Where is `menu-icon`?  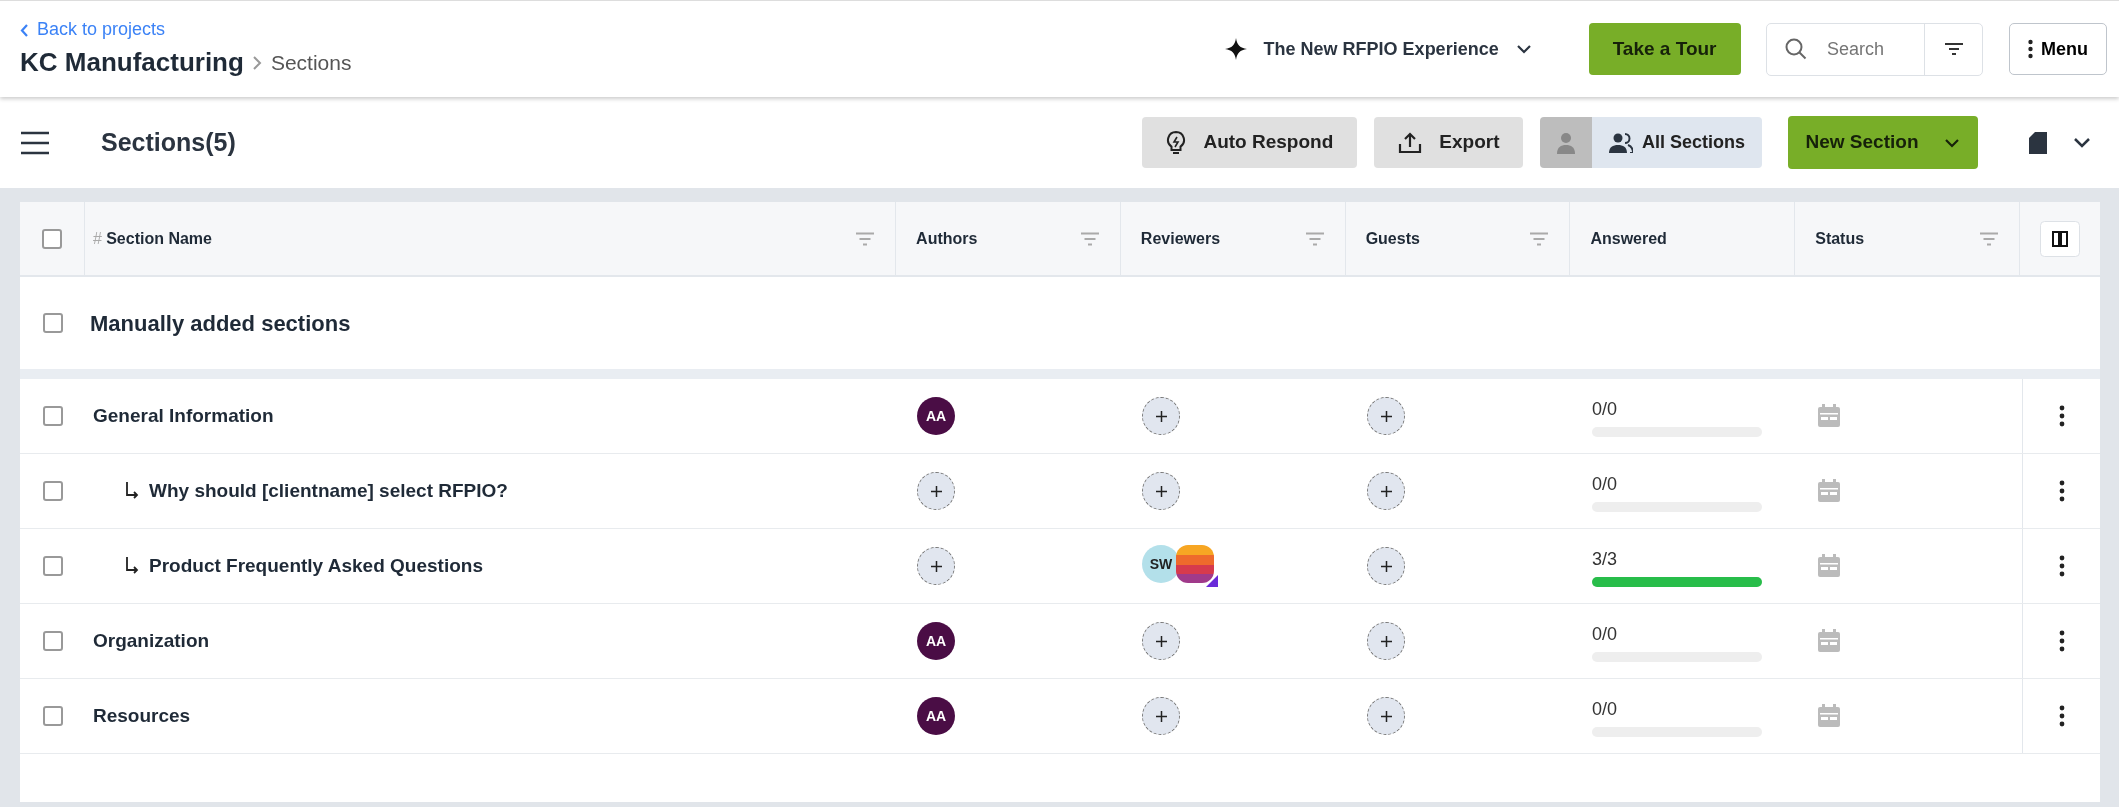
menu-icon is located at coordinates (35, 142).